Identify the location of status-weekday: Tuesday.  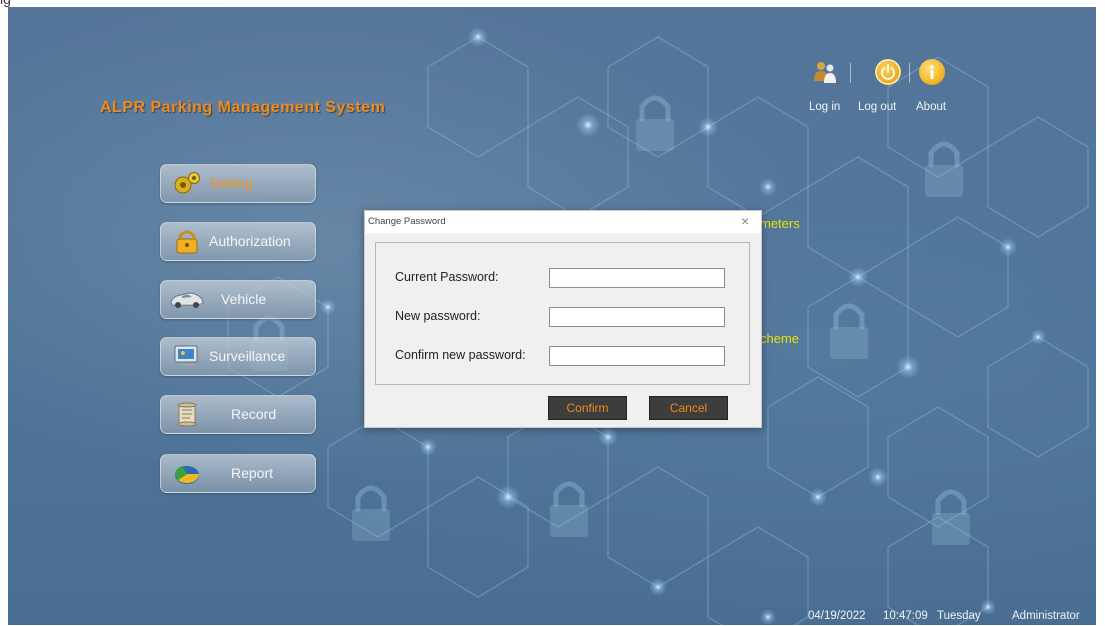
(959, 616).